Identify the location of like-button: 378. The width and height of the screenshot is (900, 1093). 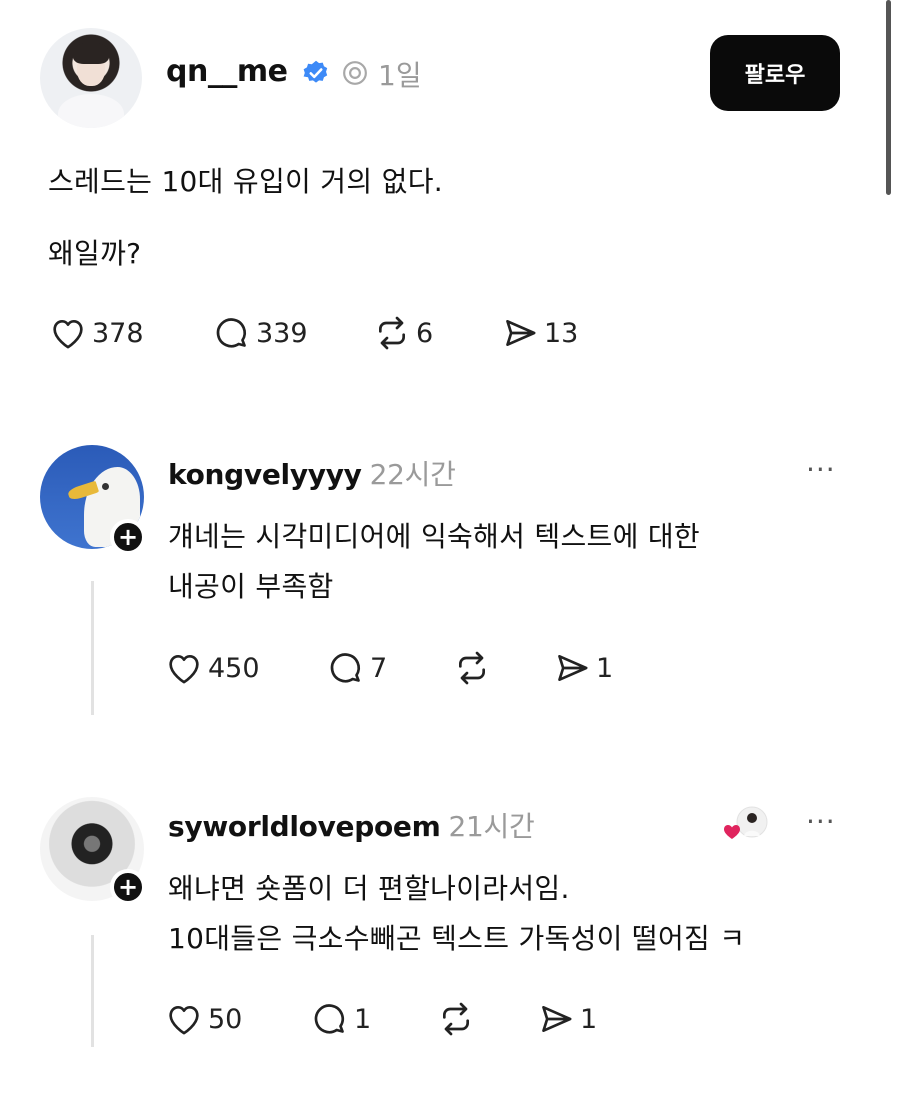
(96, 333).